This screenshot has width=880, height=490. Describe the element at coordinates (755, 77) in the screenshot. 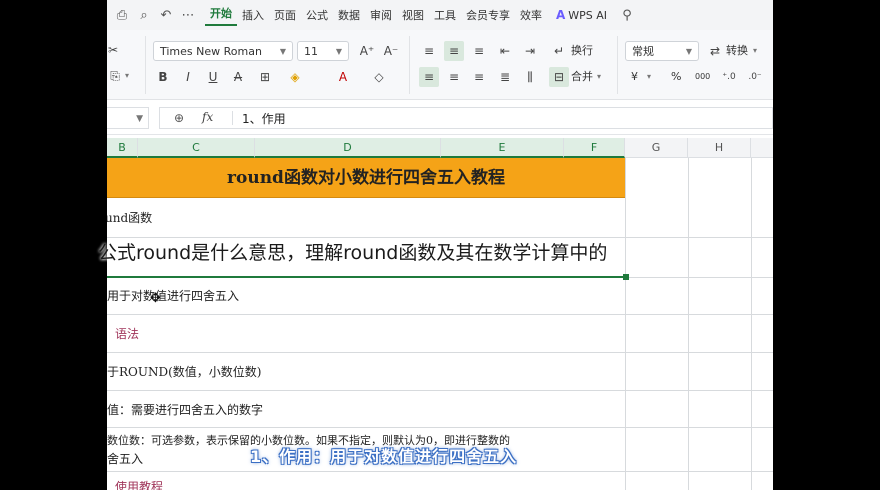

I see `decrease-decimal-icon: .0⁻` at that location.